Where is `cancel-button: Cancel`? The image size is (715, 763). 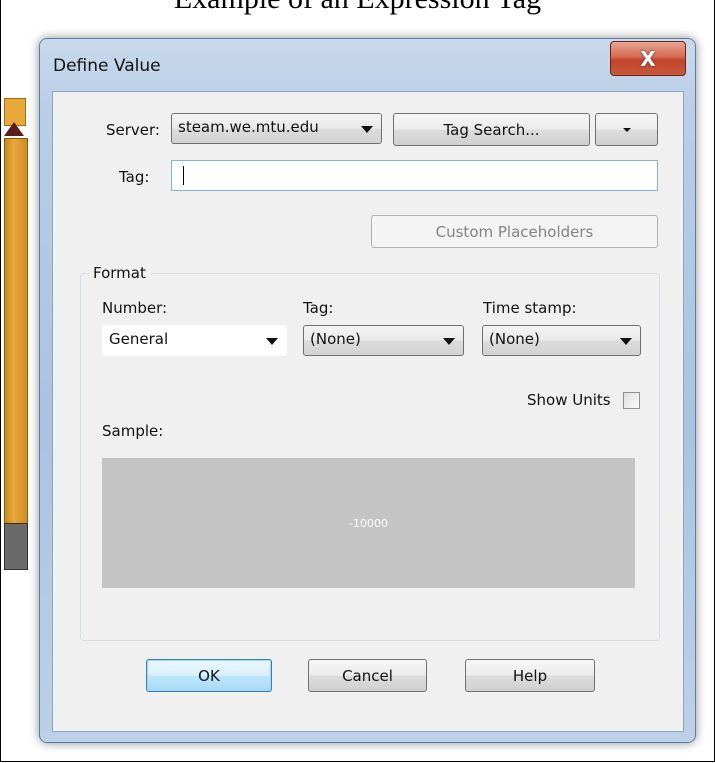 cancel-button: Cancel is located at coordinates (367, 675).